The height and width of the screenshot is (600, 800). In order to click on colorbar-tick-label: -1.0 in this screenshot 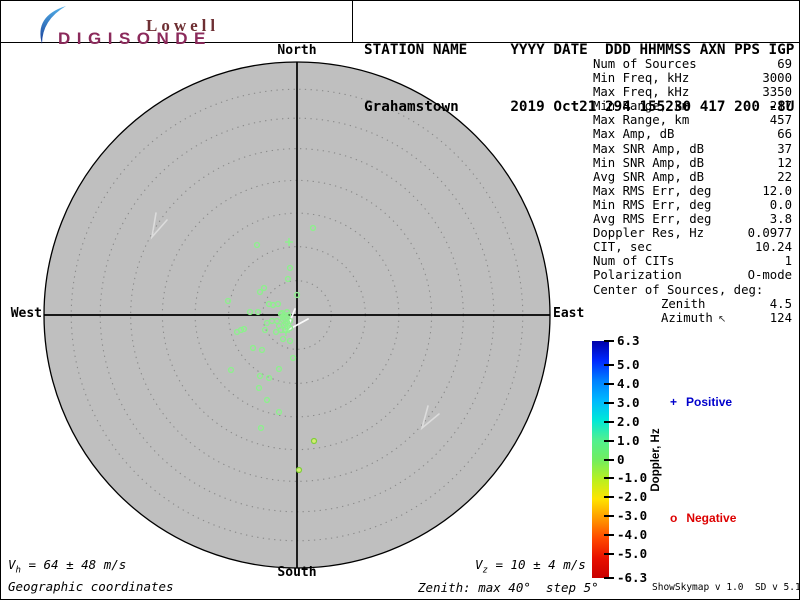, I will do `click(632, 478)`.